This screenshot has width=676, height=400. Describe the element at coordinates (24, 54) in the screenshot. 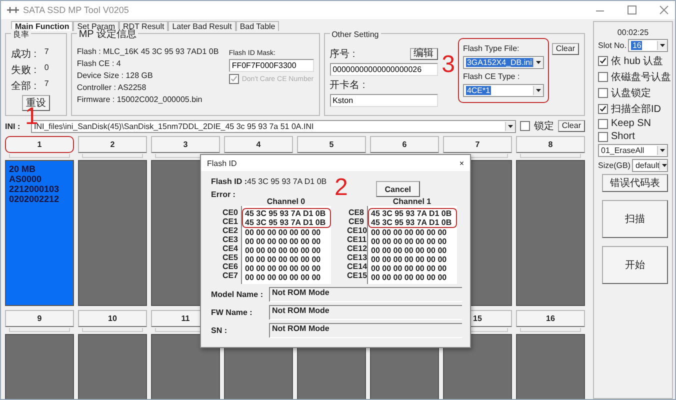

I see `stat-label: 成功 :` at that location.